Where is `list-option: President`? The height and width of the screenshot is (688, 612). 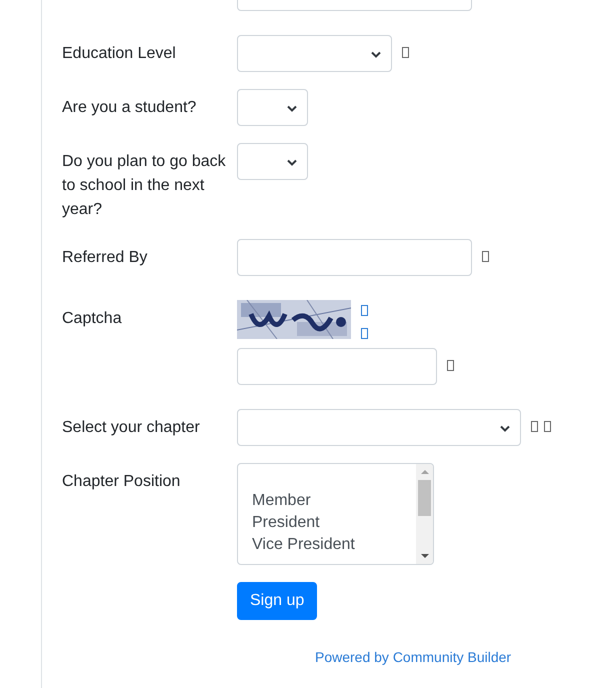
list-option: President is located at coordinates (334, 523).